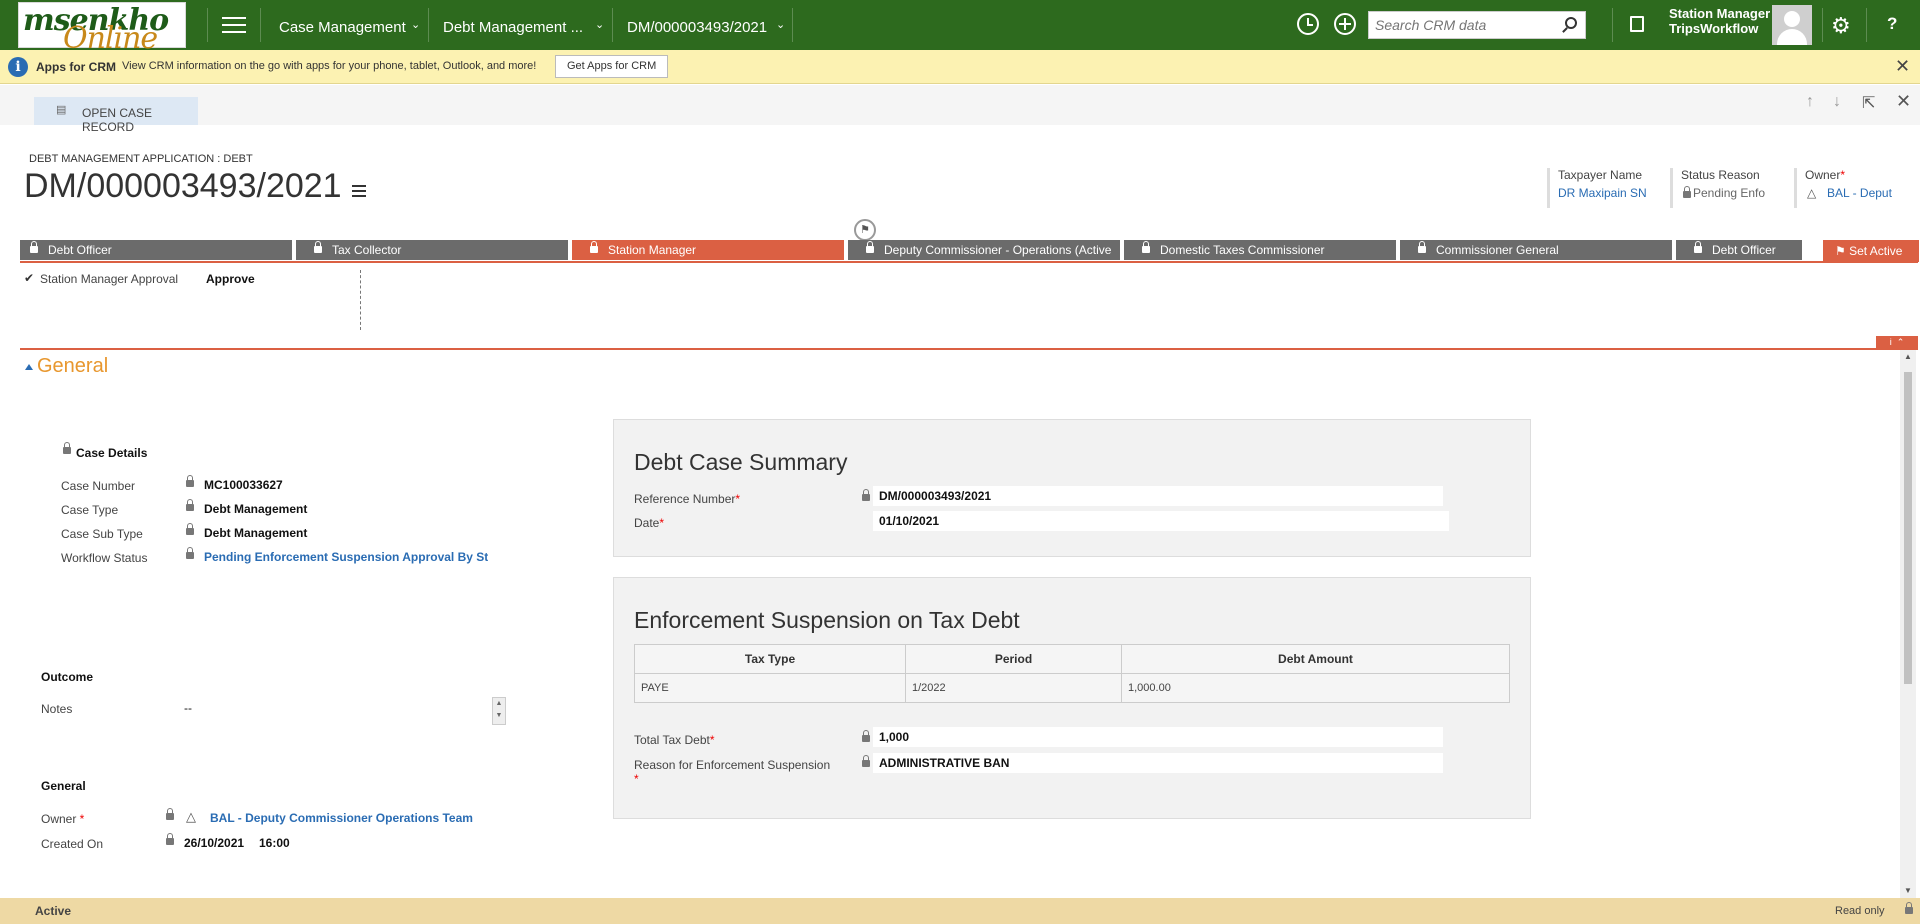 This screenshot has height=924, width=1920. What do you see at coordinates (1013, 659) in the screenshot?
I see `column-header: Period` at bounding box center [1013, 659].